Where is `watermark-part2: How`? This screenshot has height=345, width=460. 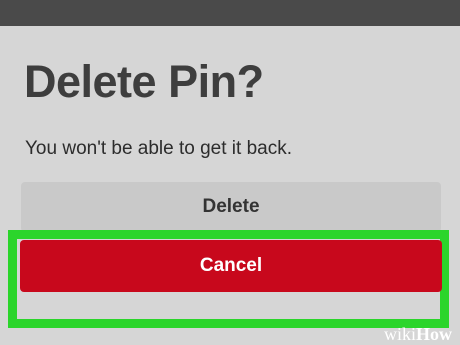
watermark-part2: How is located at coordinates (434, 334).